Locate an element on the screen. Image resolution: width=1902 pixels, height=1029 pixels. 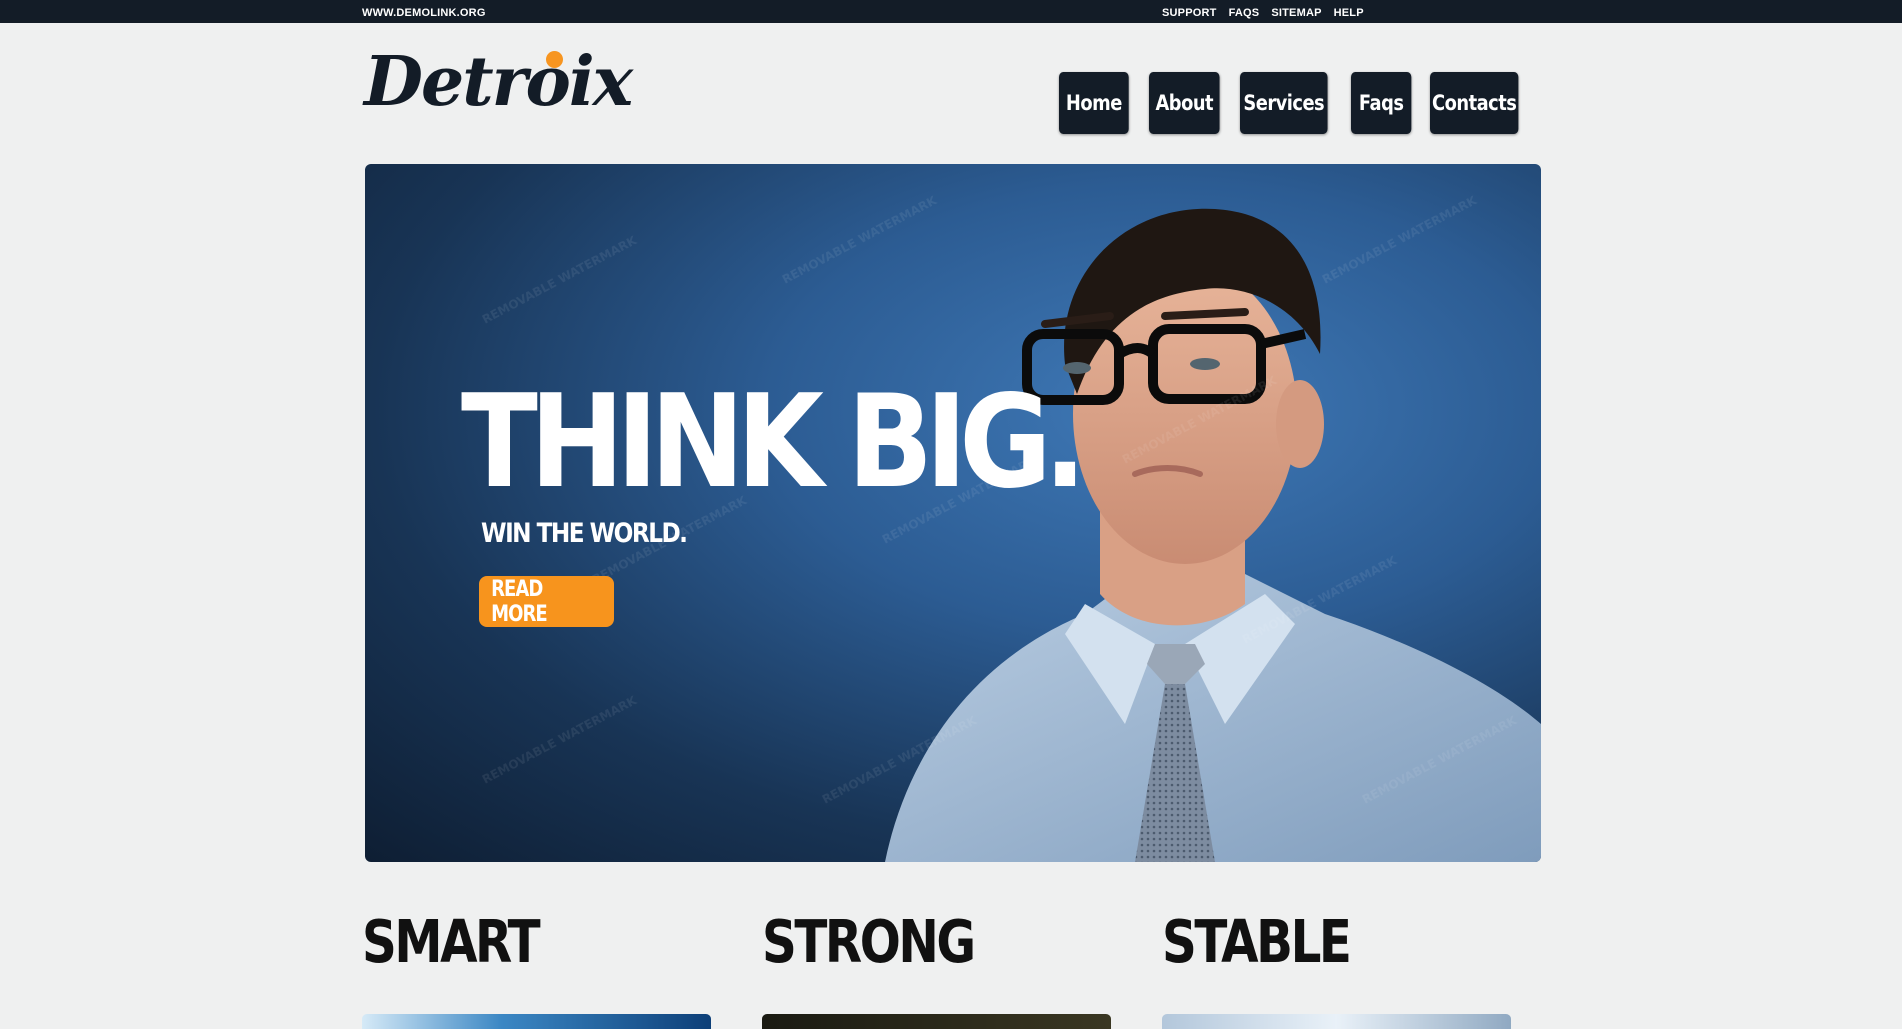
top-links: SUPPORT FAQS SITEMAP HELP is located at coordinates (1263, 13).